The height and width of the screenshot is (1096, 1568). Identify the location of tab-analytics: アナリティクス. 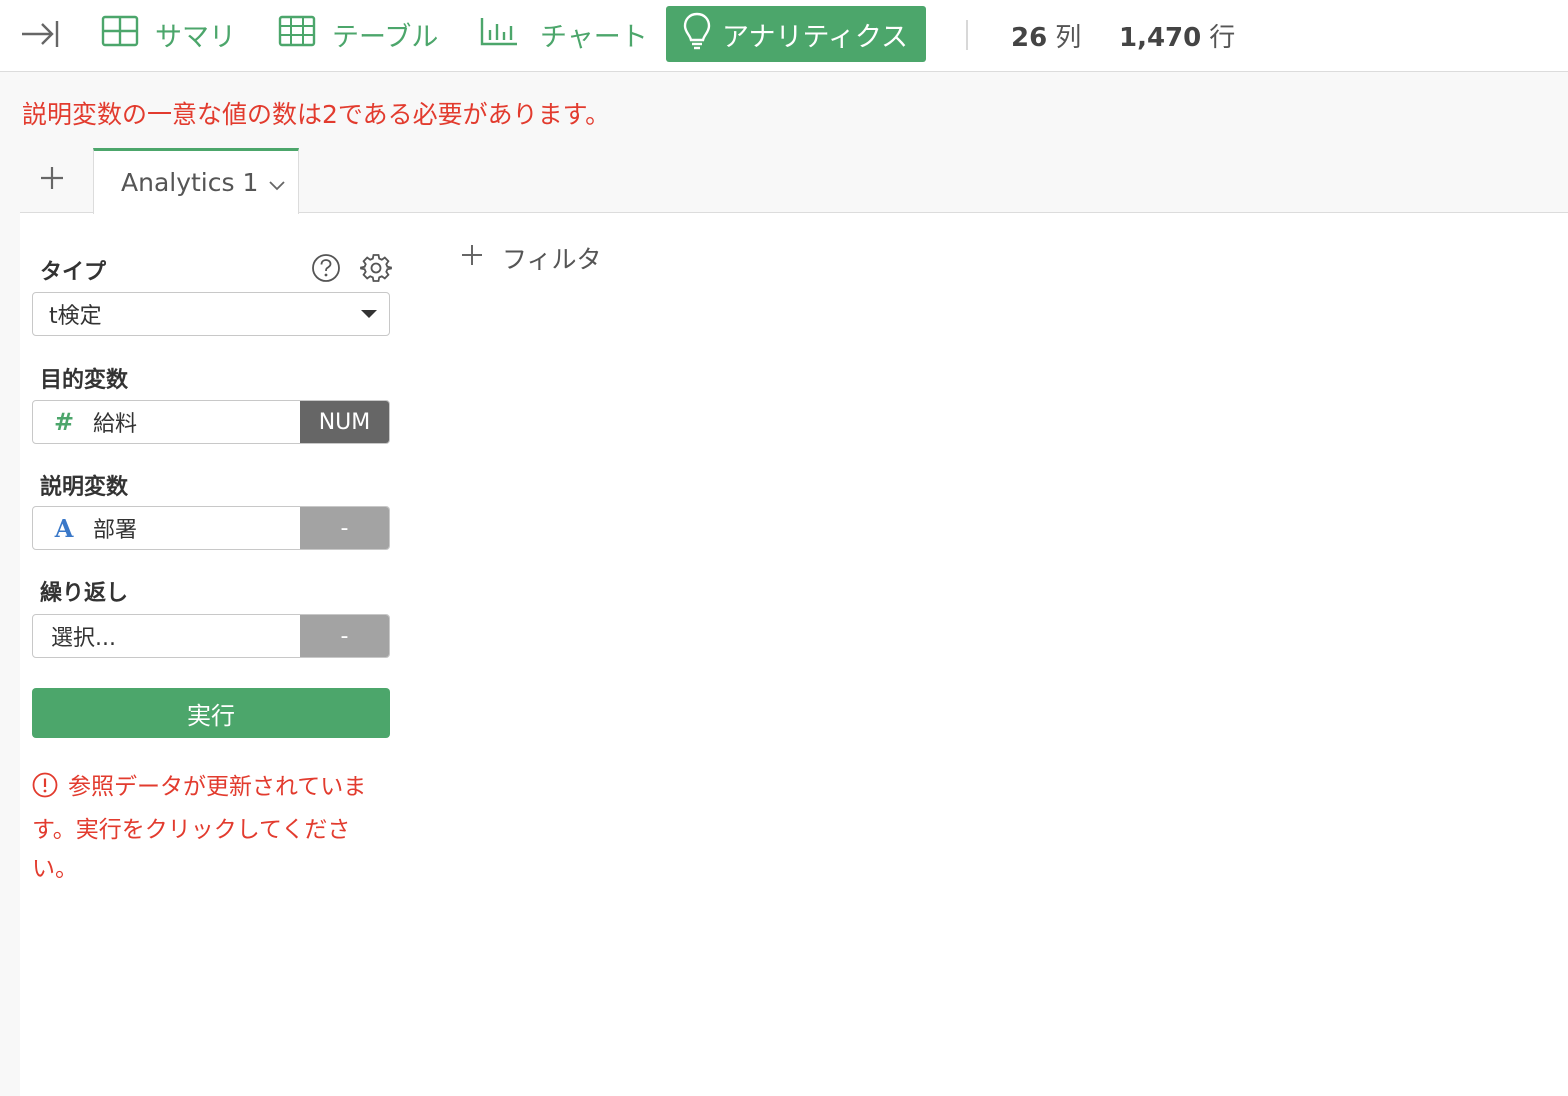
(796, 34).